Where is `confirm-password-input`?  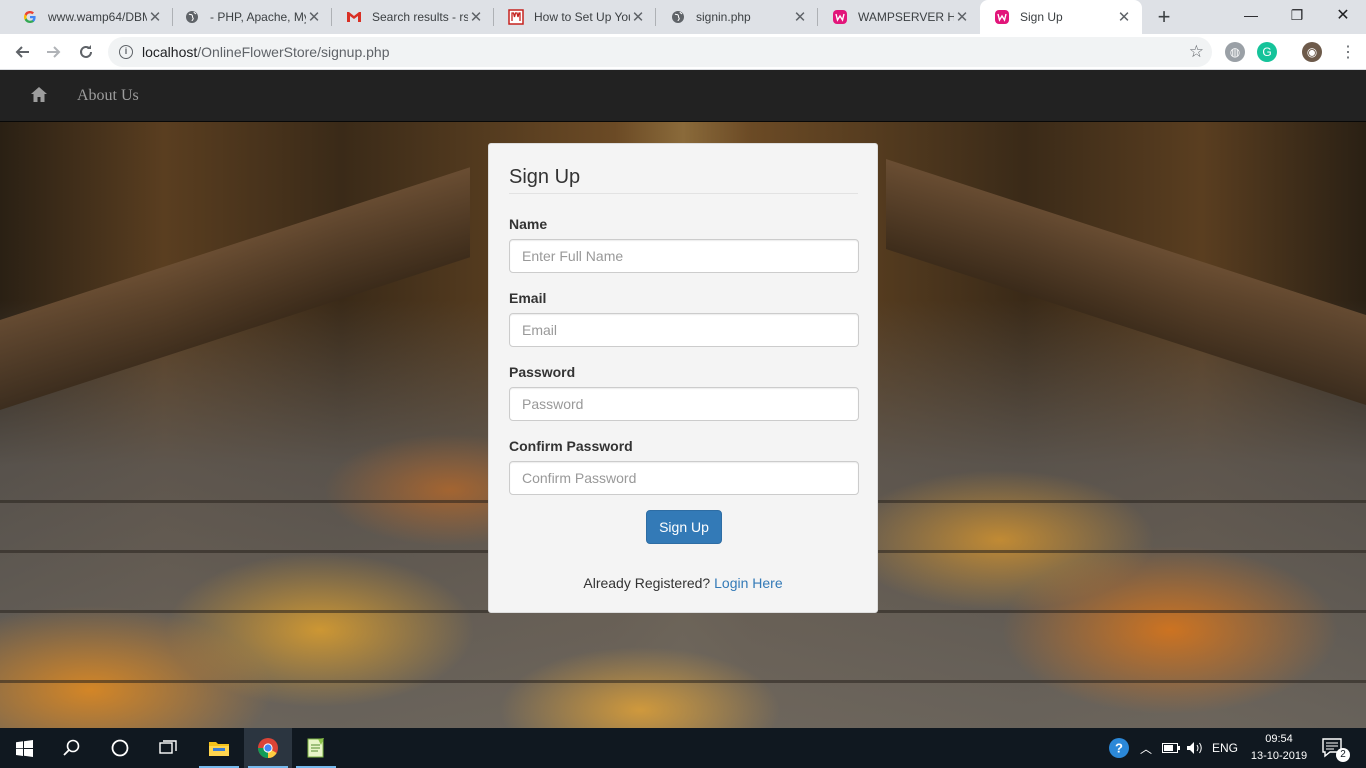 confirm-password-input is located at coordinates (684, 478).